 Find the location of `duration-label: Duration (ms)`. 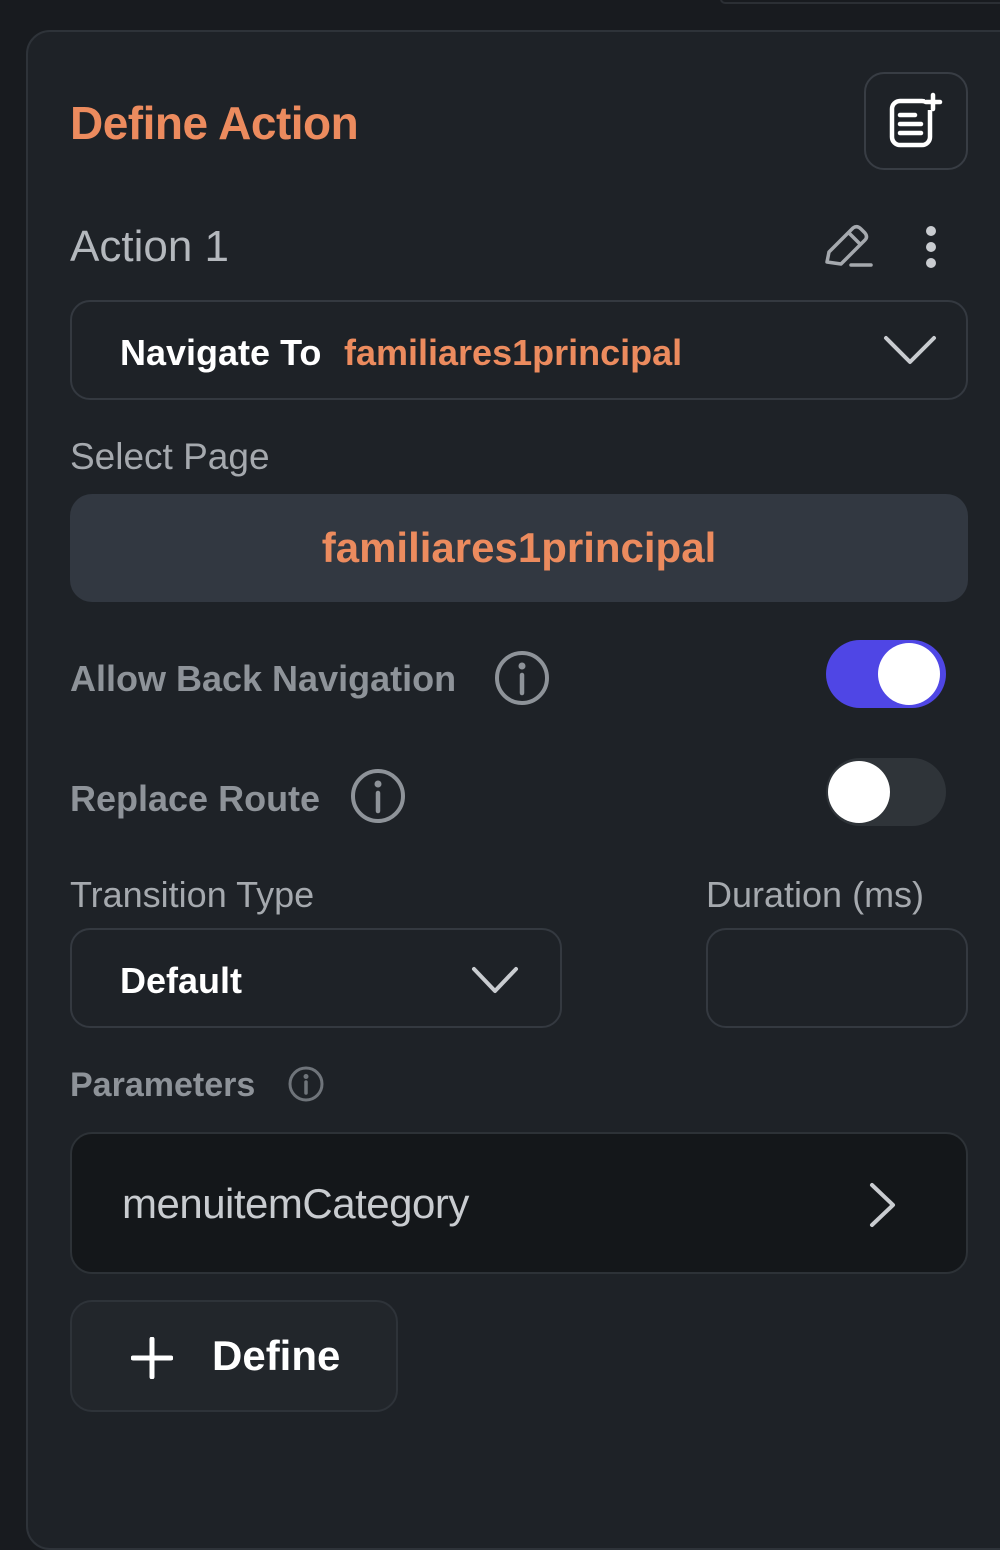

duration-label: Duration (ms) is located at coordinates (815, 894).